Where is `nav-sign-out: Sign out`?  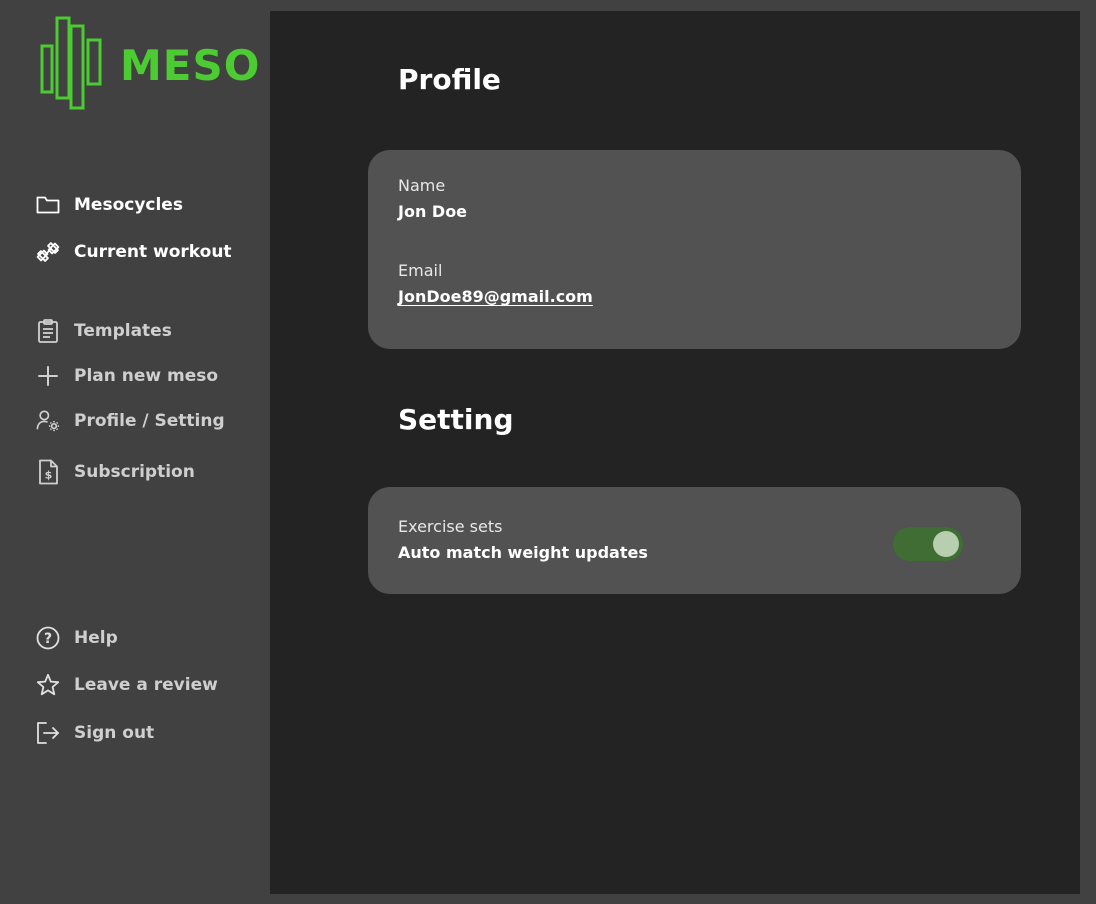 nav-sign-out: Sign out is located at coordinates (95, 733).